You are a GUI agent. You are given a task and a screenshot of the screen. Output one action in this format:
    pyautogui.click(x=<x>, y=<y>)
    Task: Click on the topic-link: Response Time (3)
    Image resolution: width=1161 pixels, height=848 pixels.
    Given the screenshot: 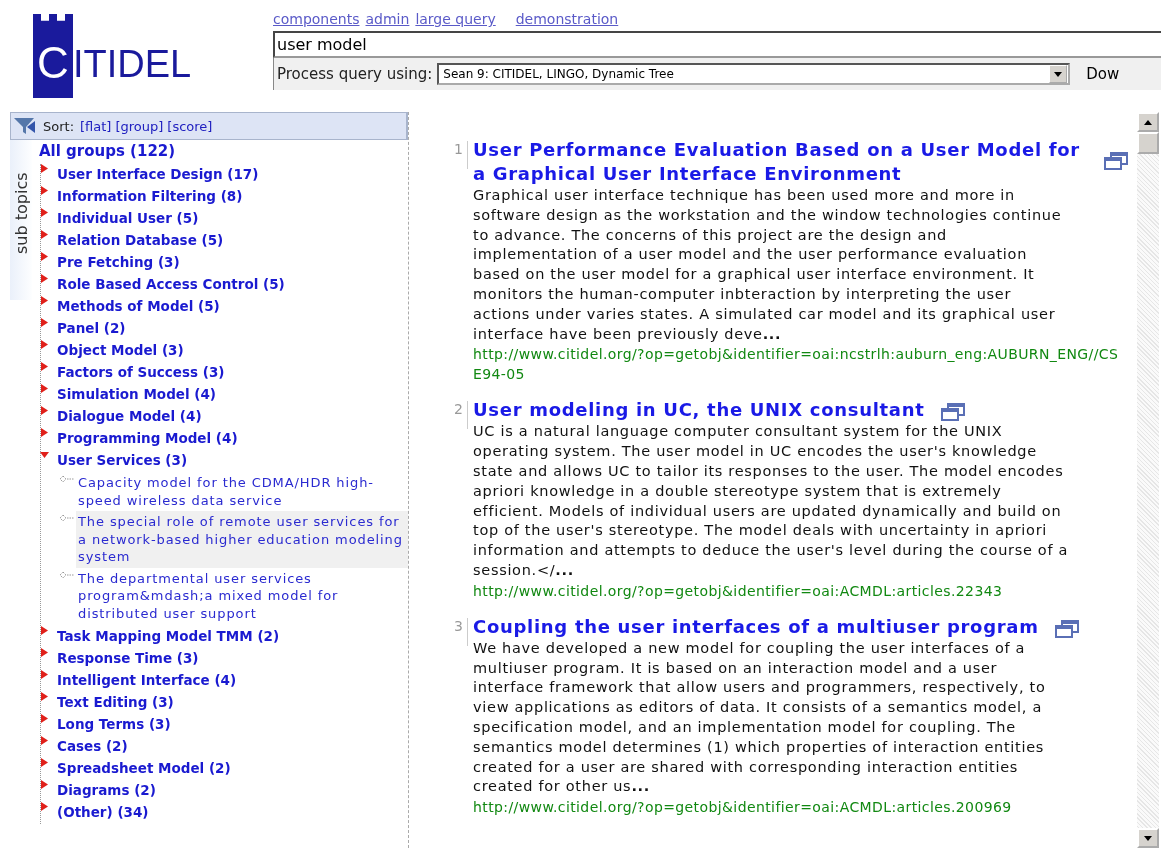 What is the action you would take?
    pyautogui.click(x=128, y=658)
    